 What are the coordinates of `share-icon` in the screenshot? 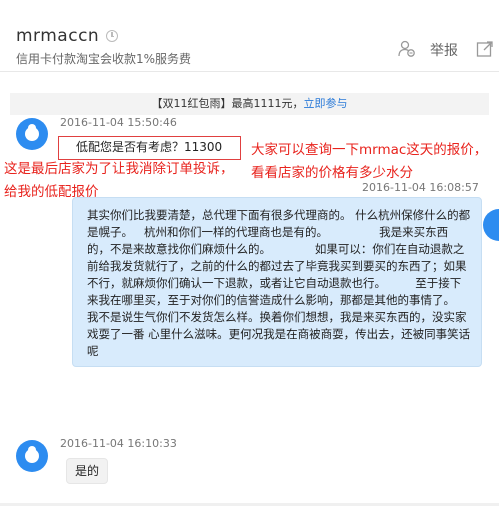 It's located at (485, 49).